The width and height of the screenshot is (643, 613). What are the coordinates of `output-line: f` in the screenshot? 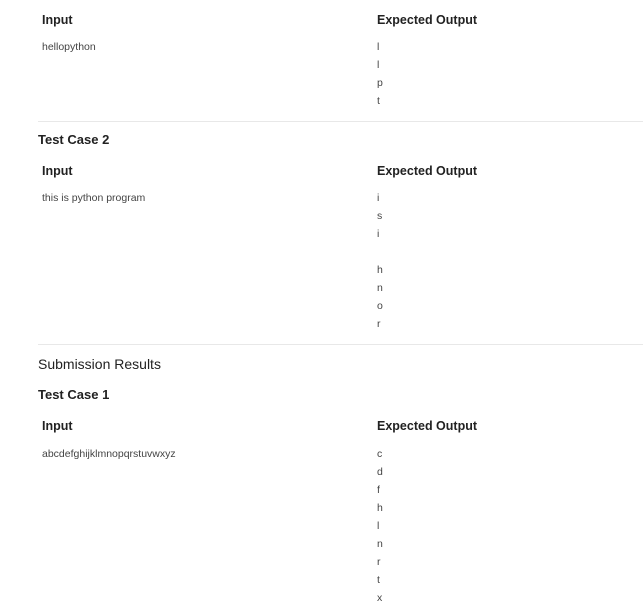 It's located at (378, 490).